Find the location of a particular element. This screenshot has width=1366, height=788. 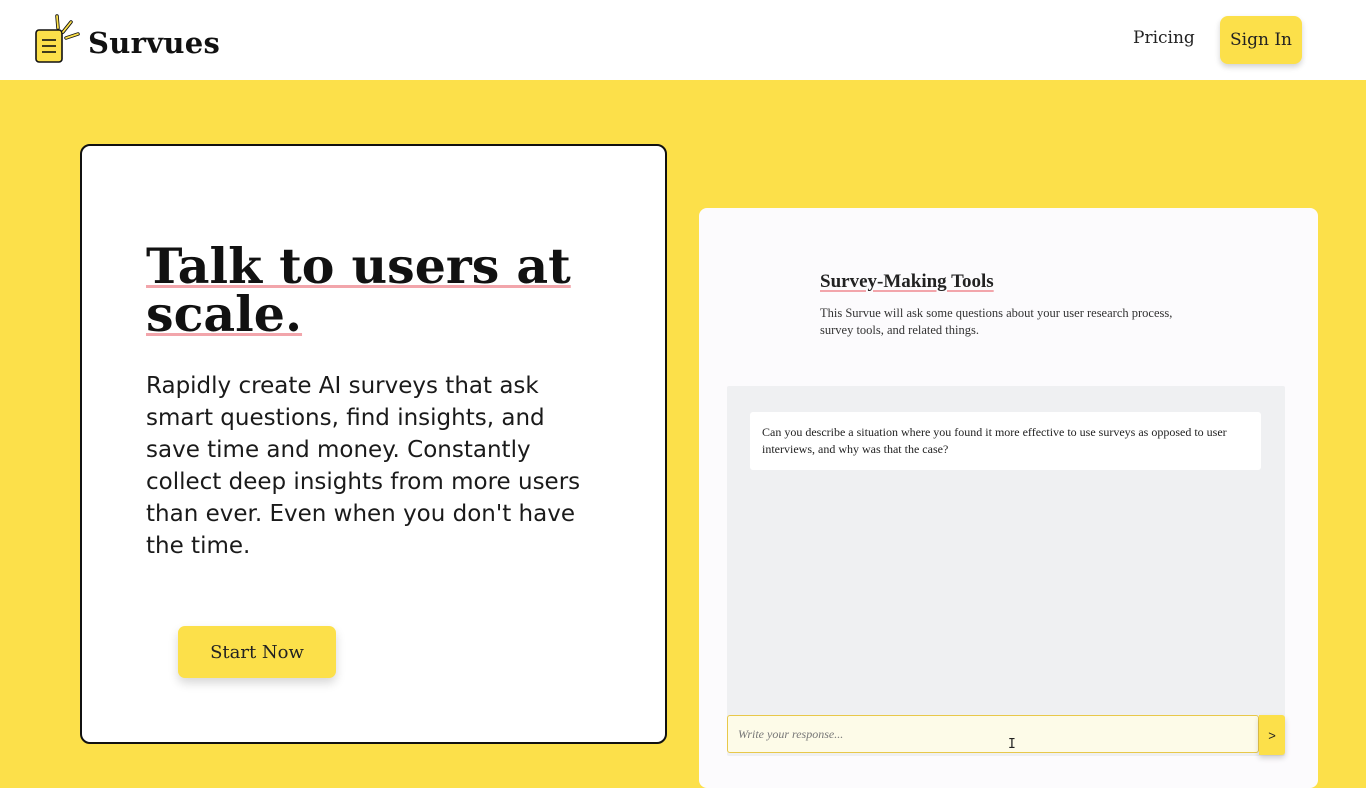

hero-title-line2: scale. is located at coordinates (224, 314).